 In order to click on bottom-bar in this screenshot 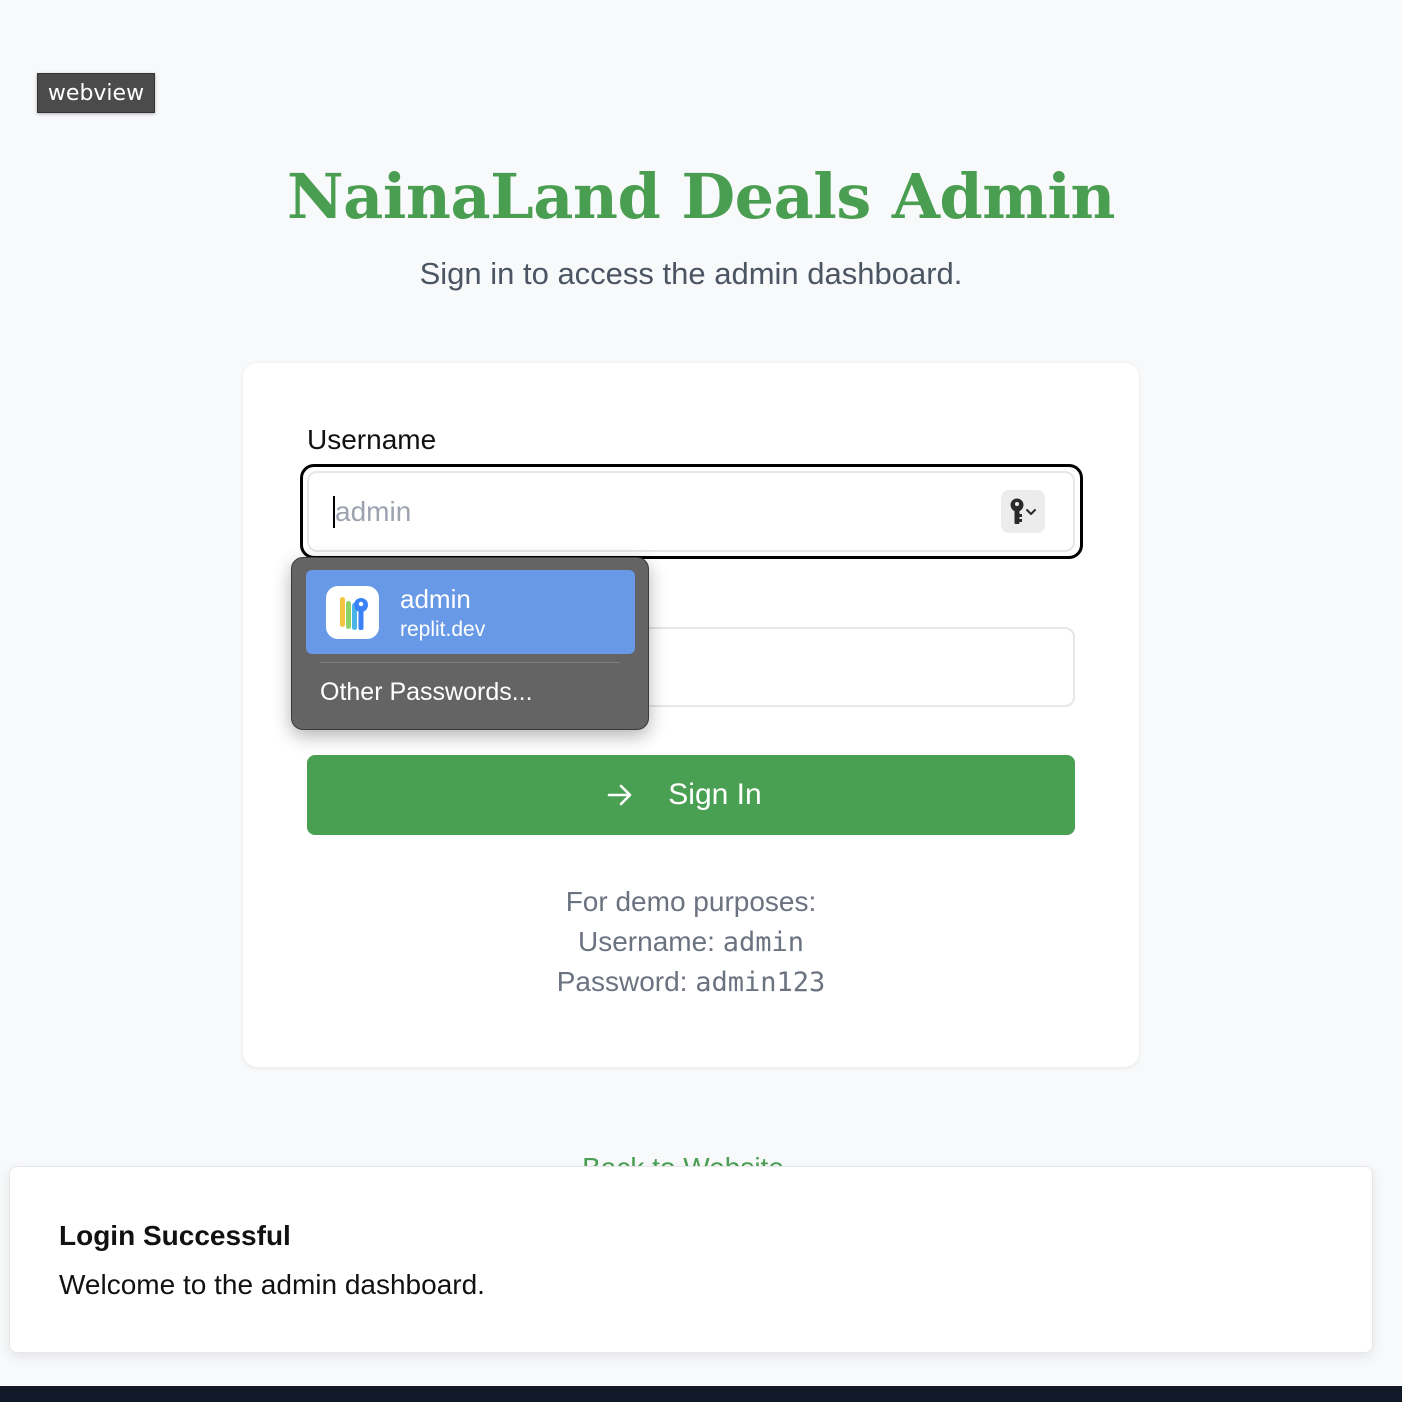, I will do `click(701, 1394)`.